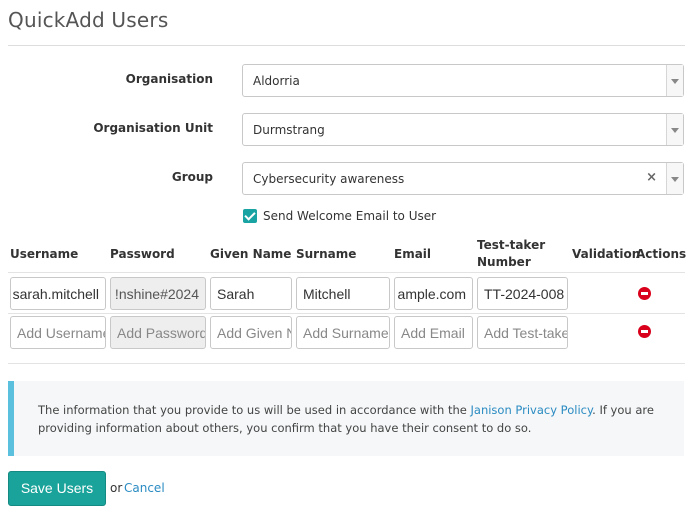 The height and width of the screenshot is (519, 693). I want to click on header-username: Username, so click(44, 254).